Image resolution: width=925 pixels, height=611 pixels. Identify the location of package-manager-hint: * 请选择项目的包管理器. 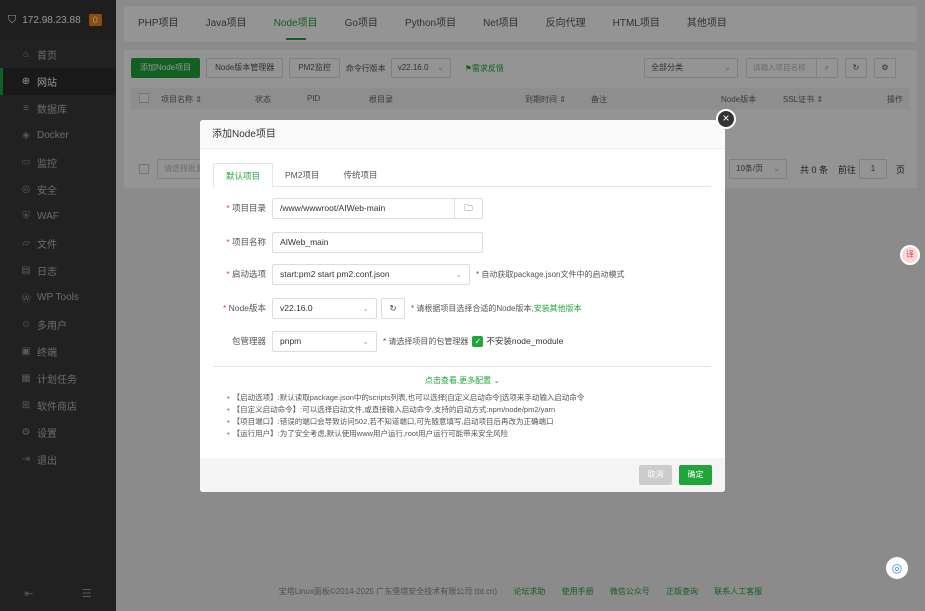
(426, 341).